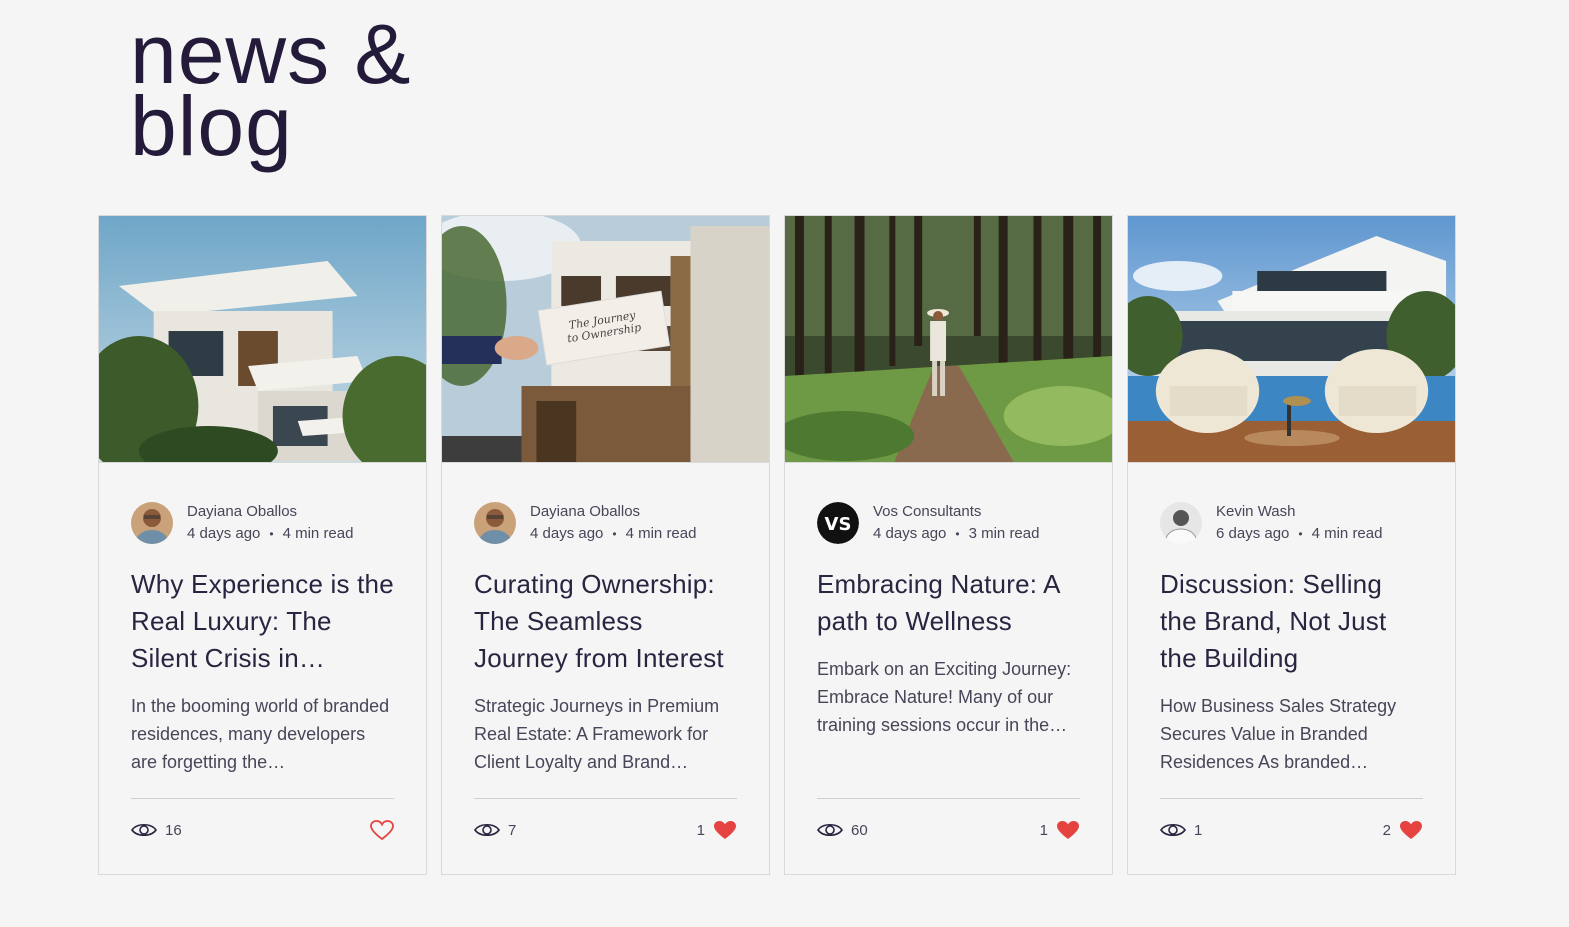 The width and height of the screenshot is (1569, 927). I want to click on views-counter: 60, so click(842, 830).